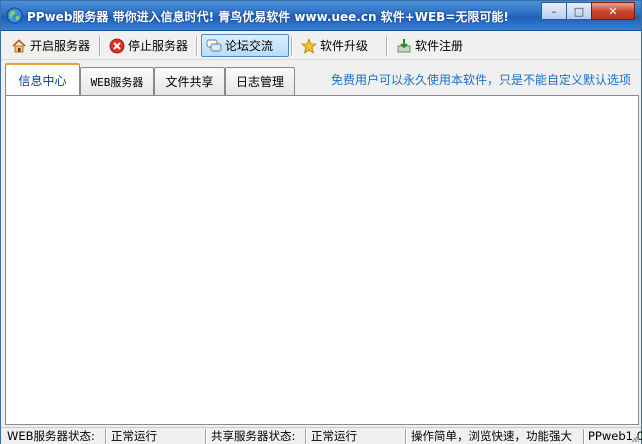 The height and width of the screenshot is (444, 642). I want to click on caption-buttons: – □ ✕, so click(588, 12).